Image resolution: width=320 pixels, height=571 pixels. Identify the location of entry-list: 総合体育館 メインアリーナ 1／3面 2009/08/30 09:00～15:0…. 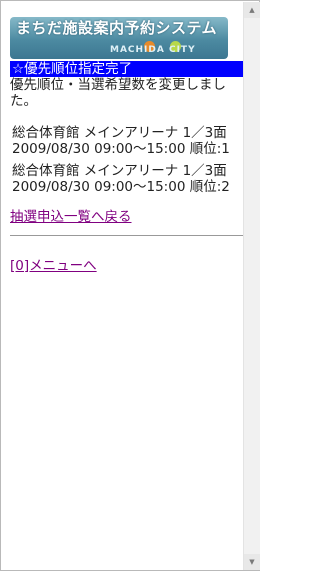
(128, 160).